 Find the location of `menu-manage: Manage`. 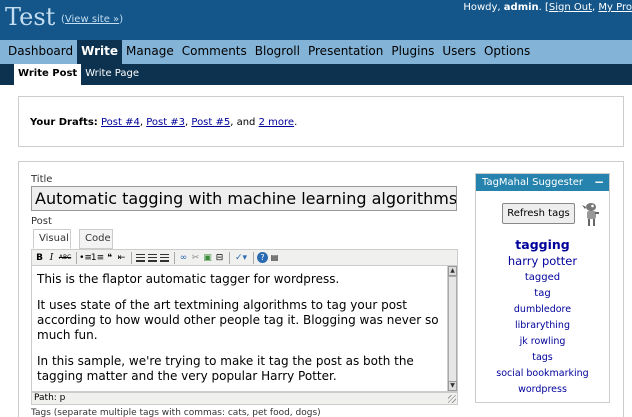

menu-manage: Manage is located at coordinates (150, 52).